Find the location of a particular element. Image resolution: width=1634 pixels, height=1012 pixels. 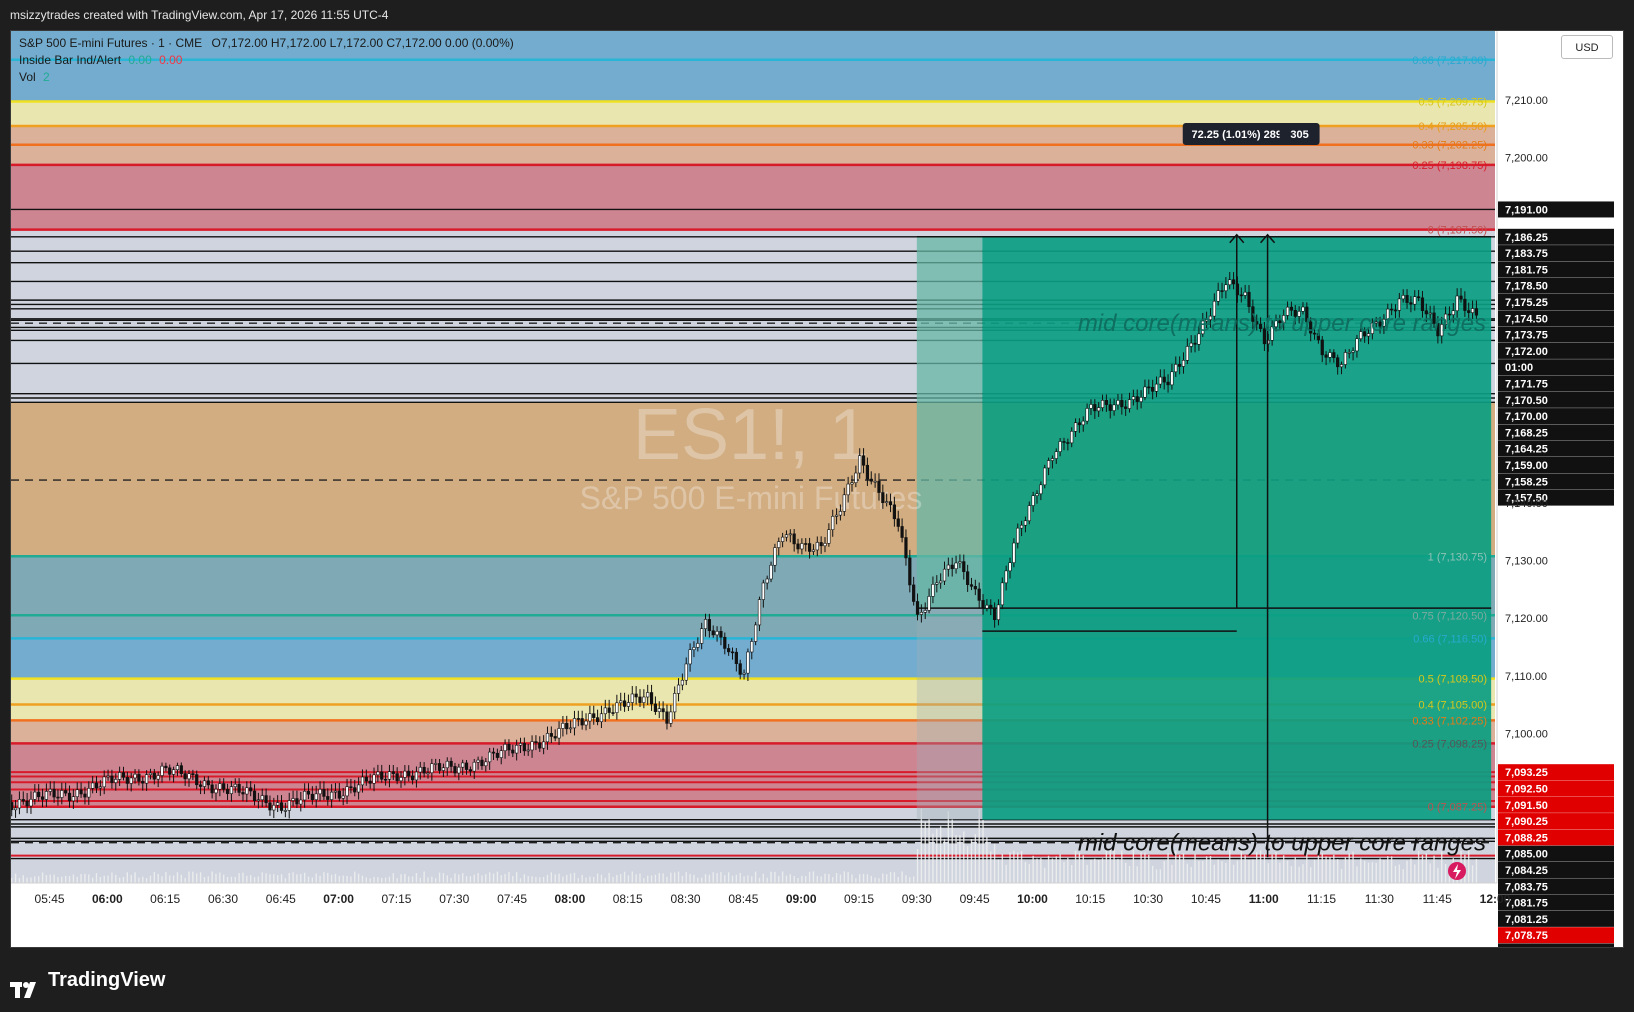

legend-vol-label: Vol is located at coordinates (27, 77).